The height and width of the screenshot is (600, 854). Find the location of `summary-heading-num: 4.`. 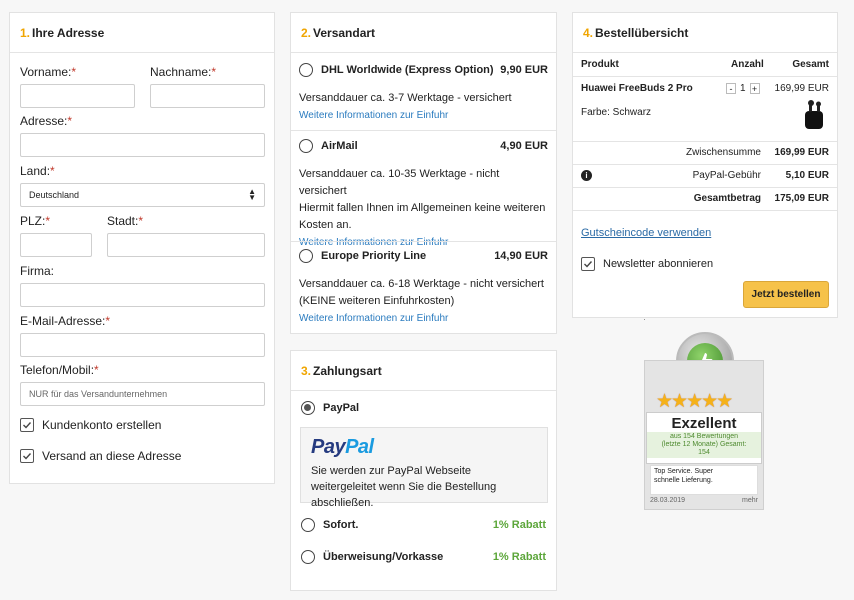

summary-heading-num: 4. is located at coordinates (588, 32).